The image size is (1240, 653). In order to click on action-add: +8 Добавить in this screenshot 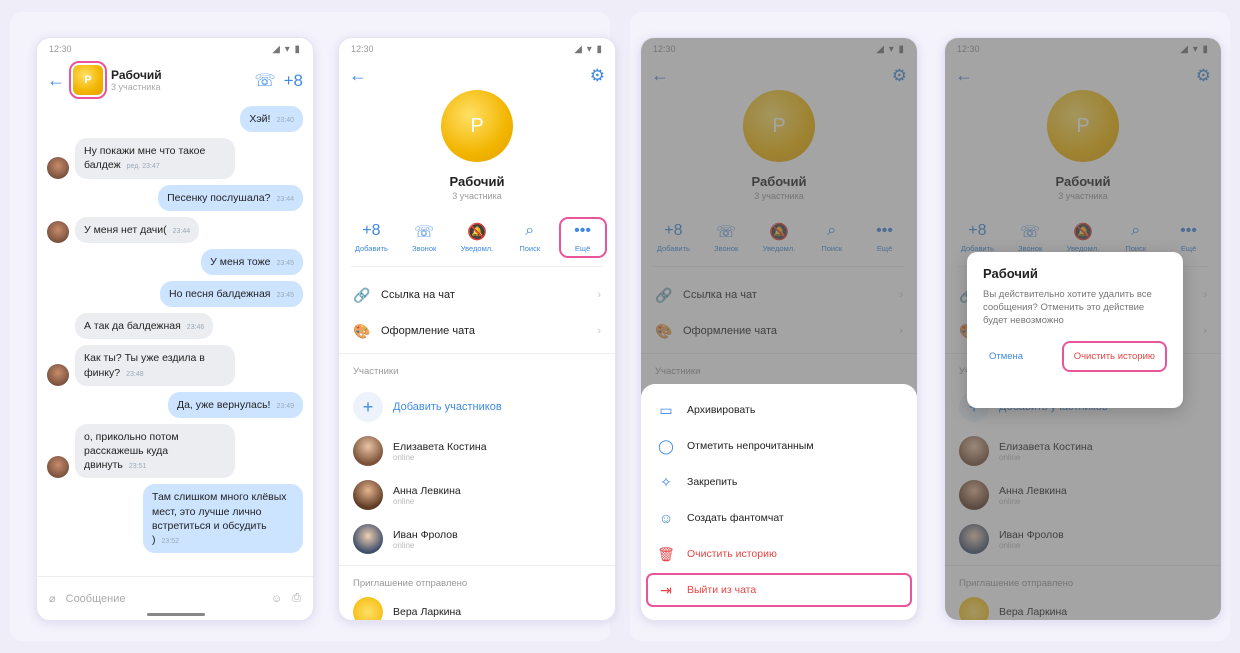, I will do `click(371, 237)`.